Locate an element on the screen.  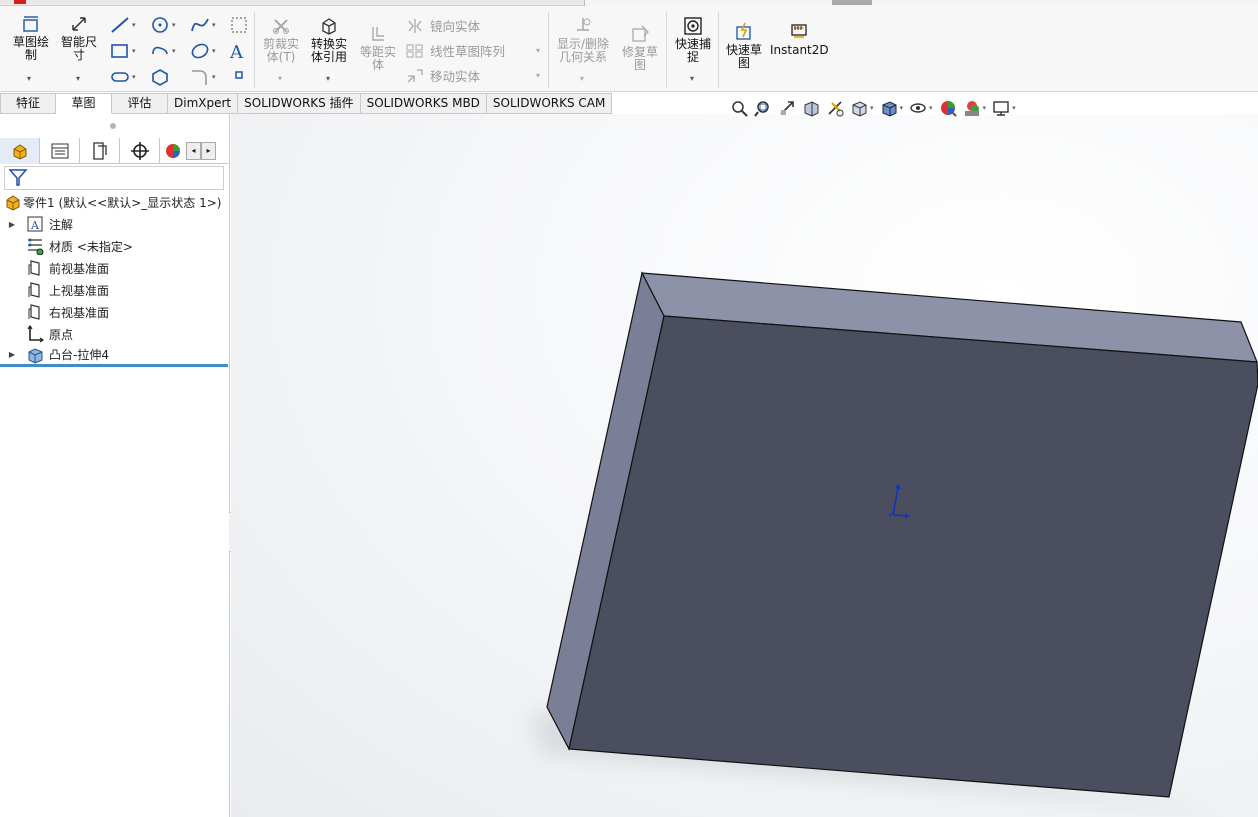
tree-item-right-plane: 右视基准面 is located at coordinates (114, 312).